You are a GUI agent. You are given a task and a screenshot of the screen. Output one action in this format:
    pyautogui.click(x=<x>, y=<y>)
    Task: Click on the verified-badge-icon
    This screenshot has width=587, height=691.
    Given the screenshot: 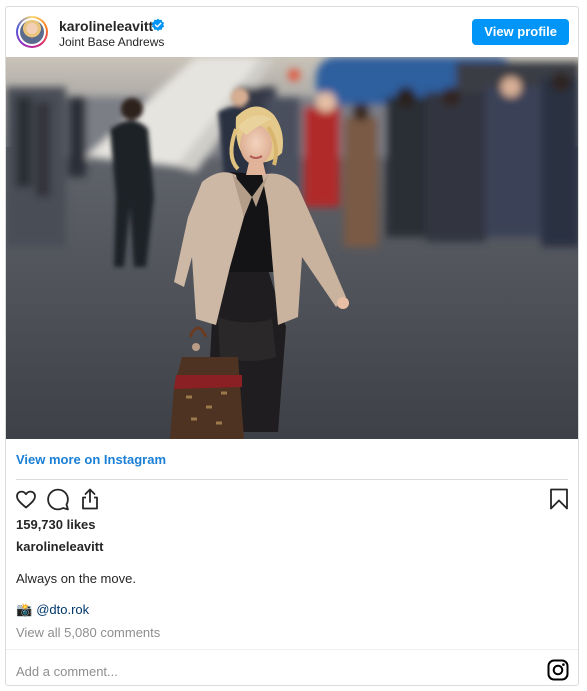 What is the action you would take?
    pyautogui.click(x=158, y=24)
    